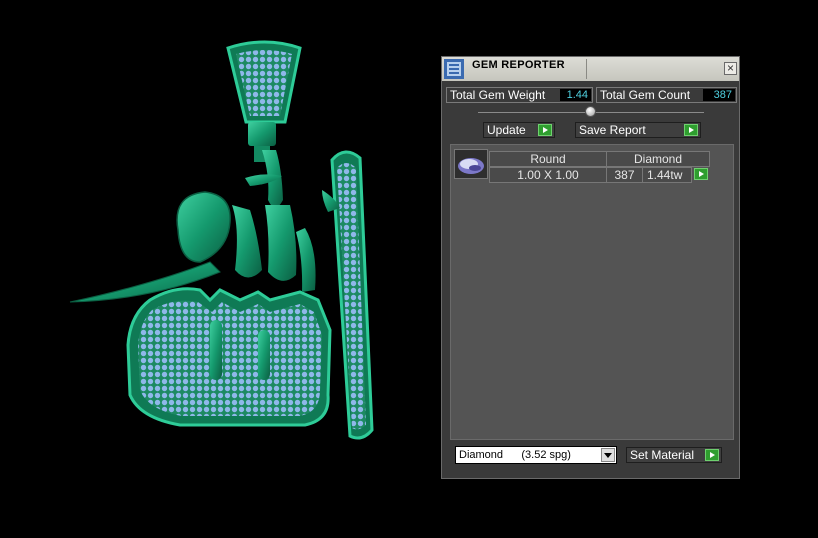 This screenshot has width=818, height=538. Describe the element at coordinates (658, 159) in the screenshot. I see `gem-material: Diamond` at that location.